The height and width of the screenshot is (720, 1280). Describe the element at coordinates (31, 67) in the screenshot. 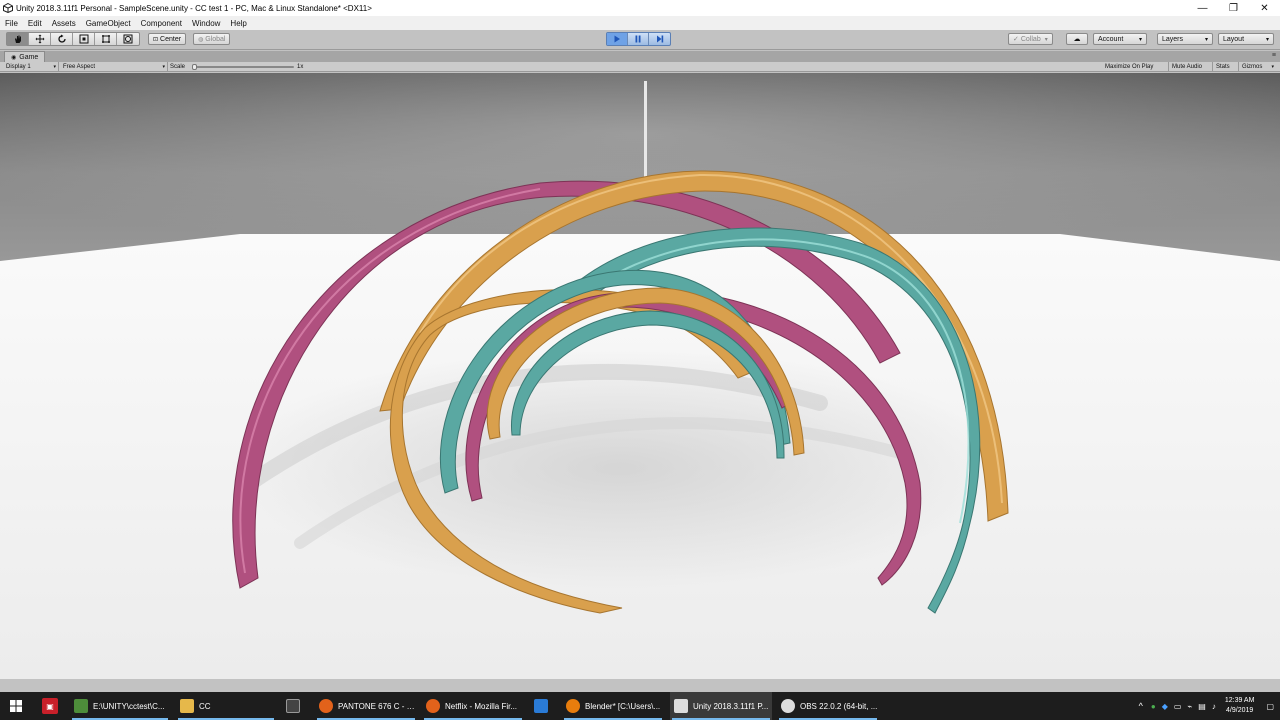

I see `display-dropdown: Display 1 ▾` at that location.